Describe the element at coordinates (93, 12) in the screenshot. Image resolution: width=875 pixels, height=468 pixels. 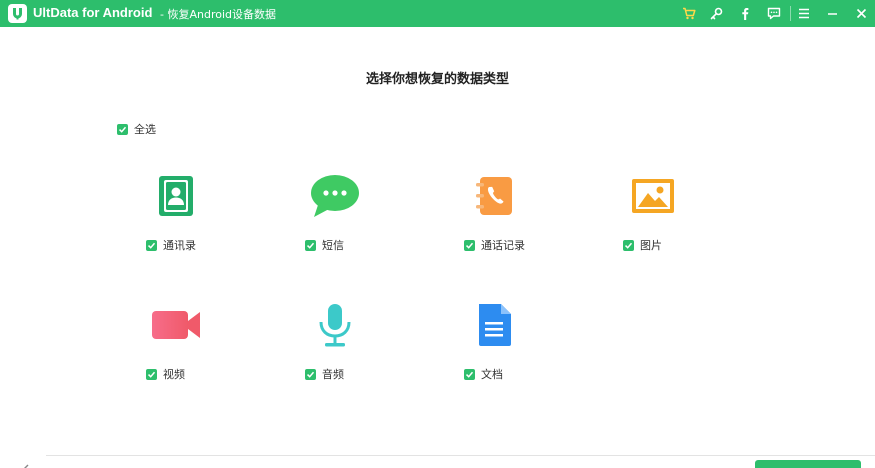
I see `app-title: UltData for Android` at that location.